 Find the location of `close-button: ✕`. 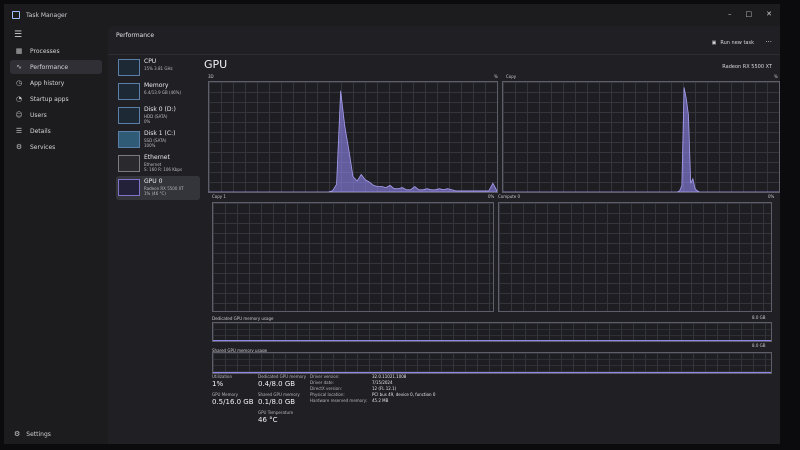

close-button: ✕ is located at coordinates (769, 14).